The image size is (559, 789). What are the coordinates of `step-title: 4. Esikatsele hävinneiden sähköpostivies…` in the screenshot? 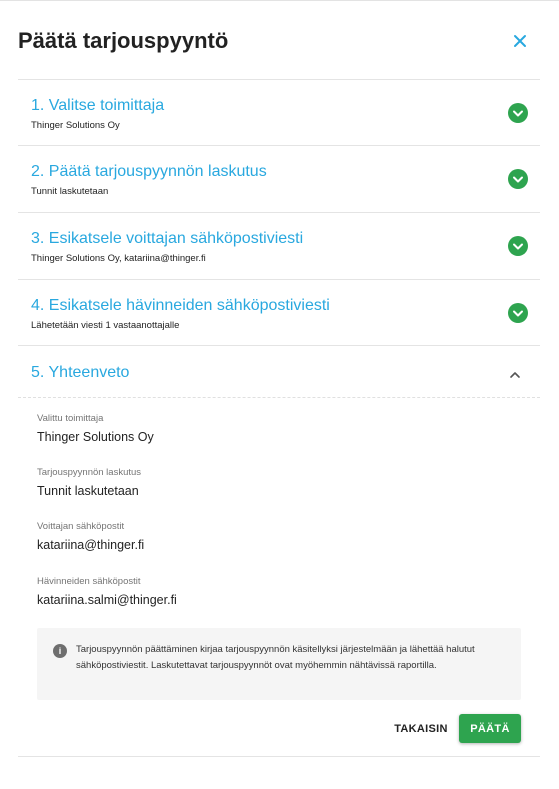 It's located at (180, 305).